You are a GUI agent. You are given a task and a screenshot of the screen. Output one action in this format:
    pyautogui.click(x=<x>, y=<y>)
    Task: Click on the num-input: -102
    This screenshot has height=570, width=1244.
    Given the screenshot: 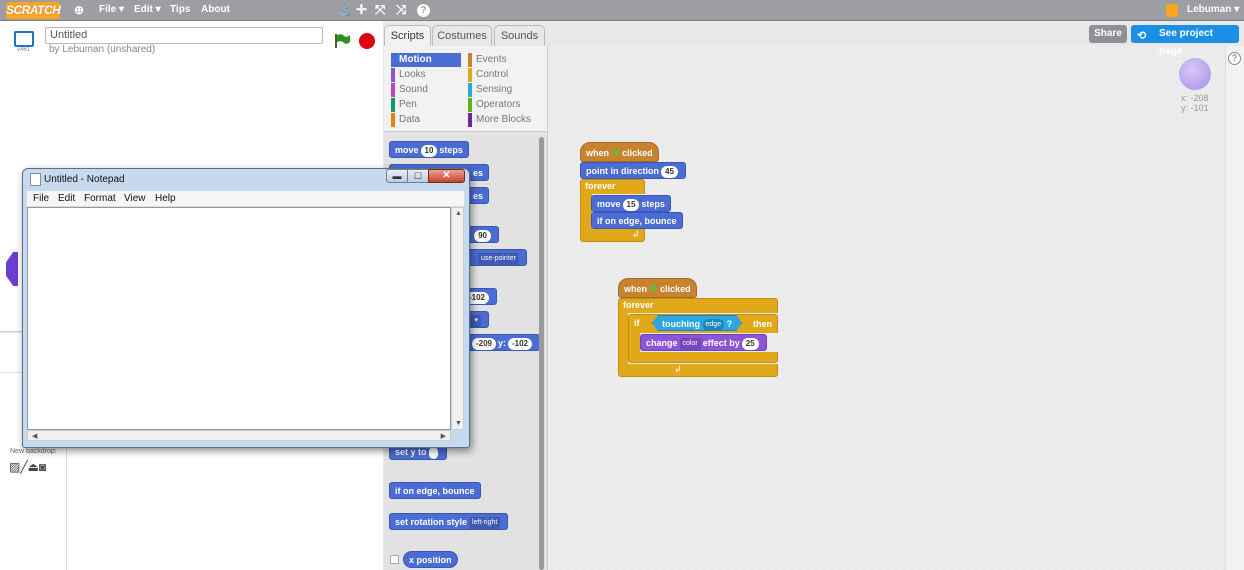 What is the action you would take?
    pyautogui.click(x=519, y=343)
    